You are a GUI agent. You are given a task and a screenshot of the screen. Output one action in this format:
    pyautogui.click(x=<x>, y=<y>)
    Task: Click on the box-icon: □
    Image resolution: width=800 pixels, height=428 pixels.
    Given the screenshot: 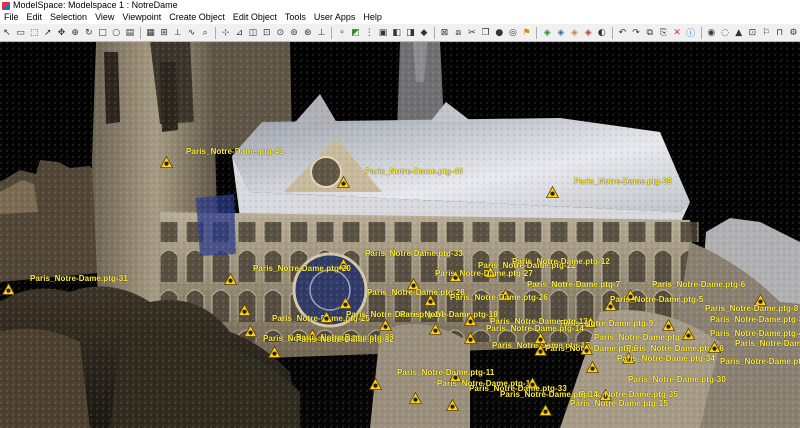 What is the action you would take?
    pyautogui.click(x=103, y=32)
    